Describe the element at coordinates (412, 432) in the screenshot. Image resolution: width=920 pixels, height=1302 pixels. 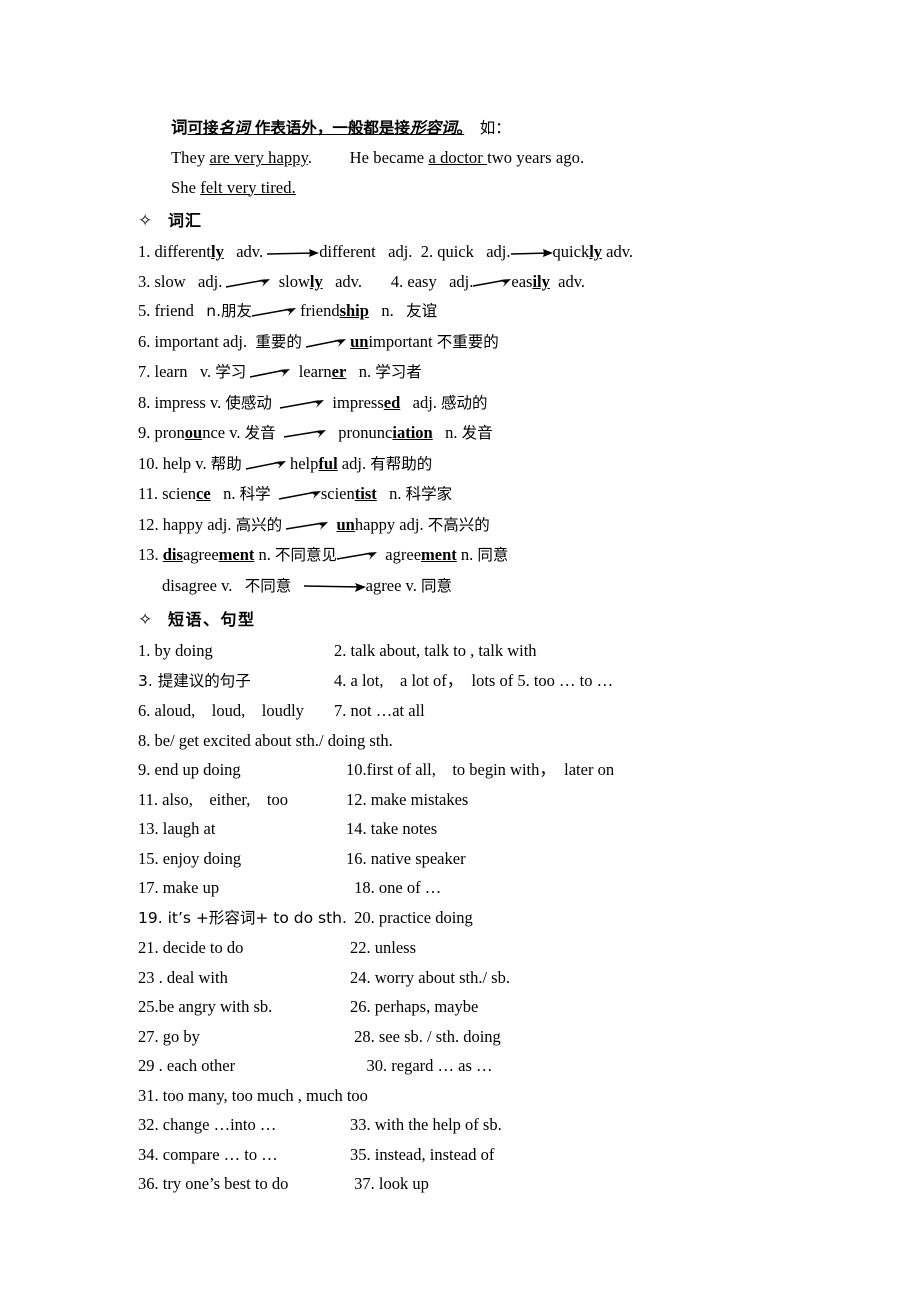
I see `vocab-9-right-suffix: iation` at that location.